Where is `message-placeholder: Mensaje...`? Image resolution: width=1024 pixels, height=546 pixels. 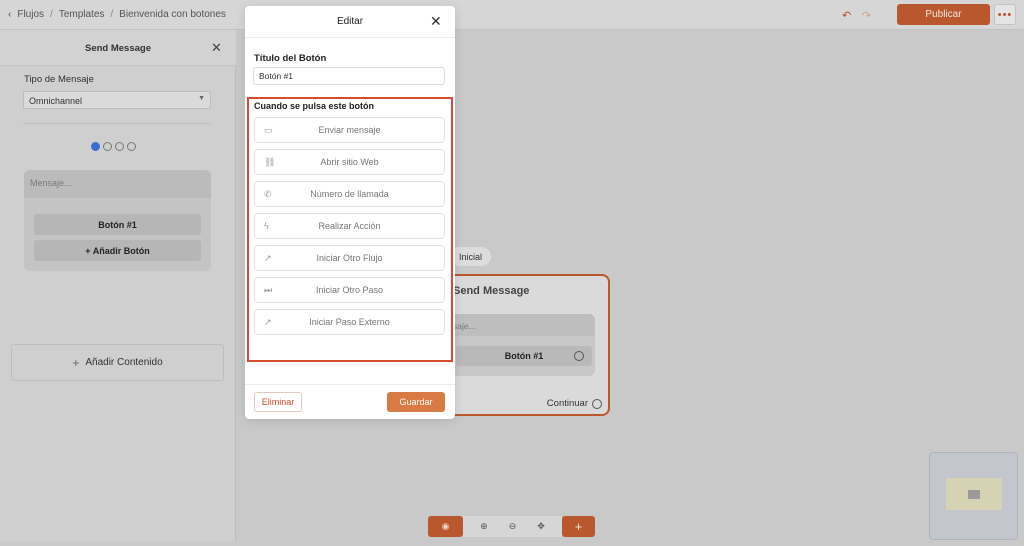
message-placeholder: Mensaje... is located at coordinates (51, 183).